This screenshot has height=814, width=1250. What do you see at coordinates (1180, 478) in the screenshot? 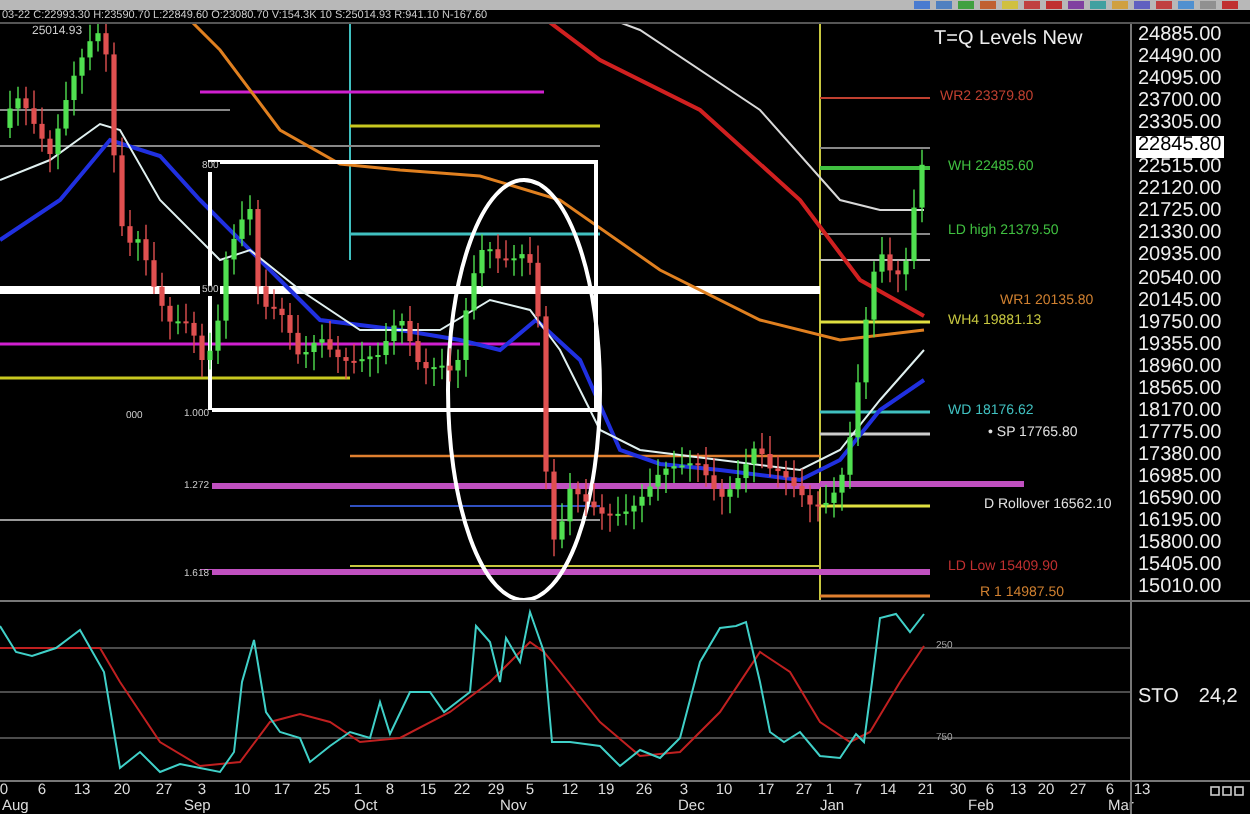
I see `price-label: 16985.00` at bounding box center [1180, 478].